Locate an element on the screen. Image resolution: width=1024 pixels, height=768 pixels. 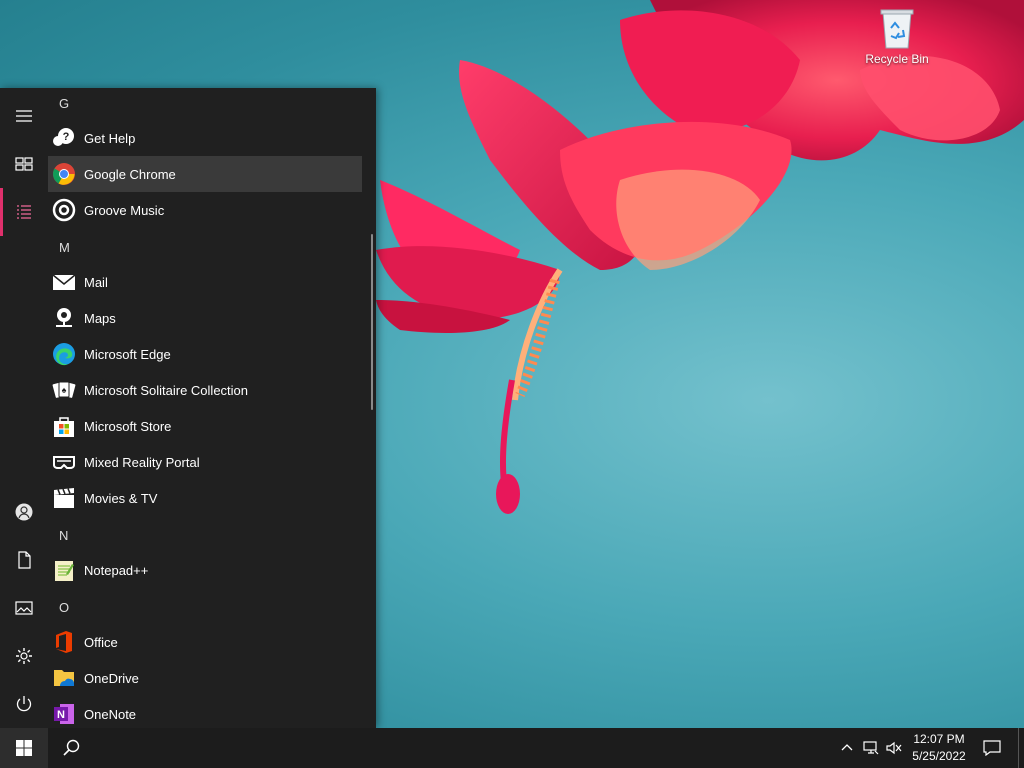
app-microsoft-store: Microsoft Store is located at coordinates (205, 426).